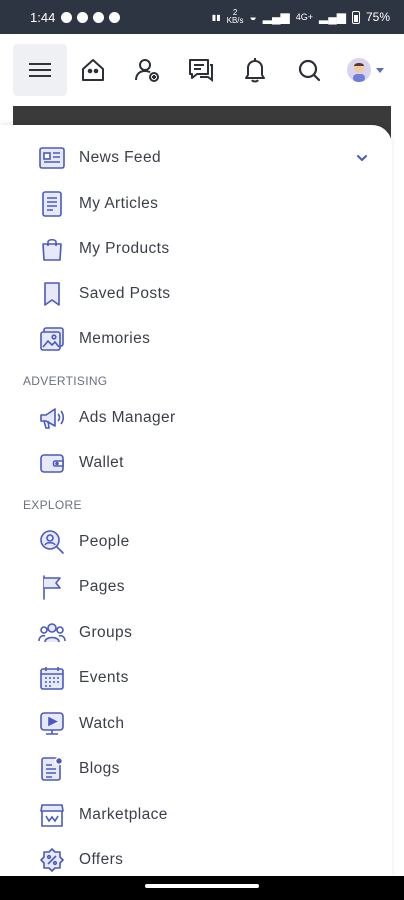 The height and width of the screenshot is (900, 404). I want to click on signal-2-icon: ▂▄▆, so click(332, 17).